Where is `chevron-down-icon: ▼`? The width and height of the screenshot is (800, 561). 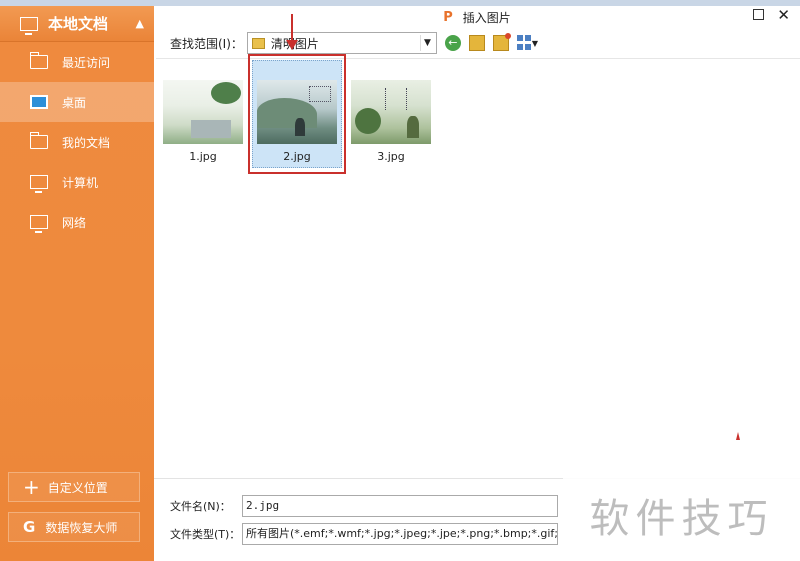 chevron-down-icon: ▼ is located at coordinates (426, 43).